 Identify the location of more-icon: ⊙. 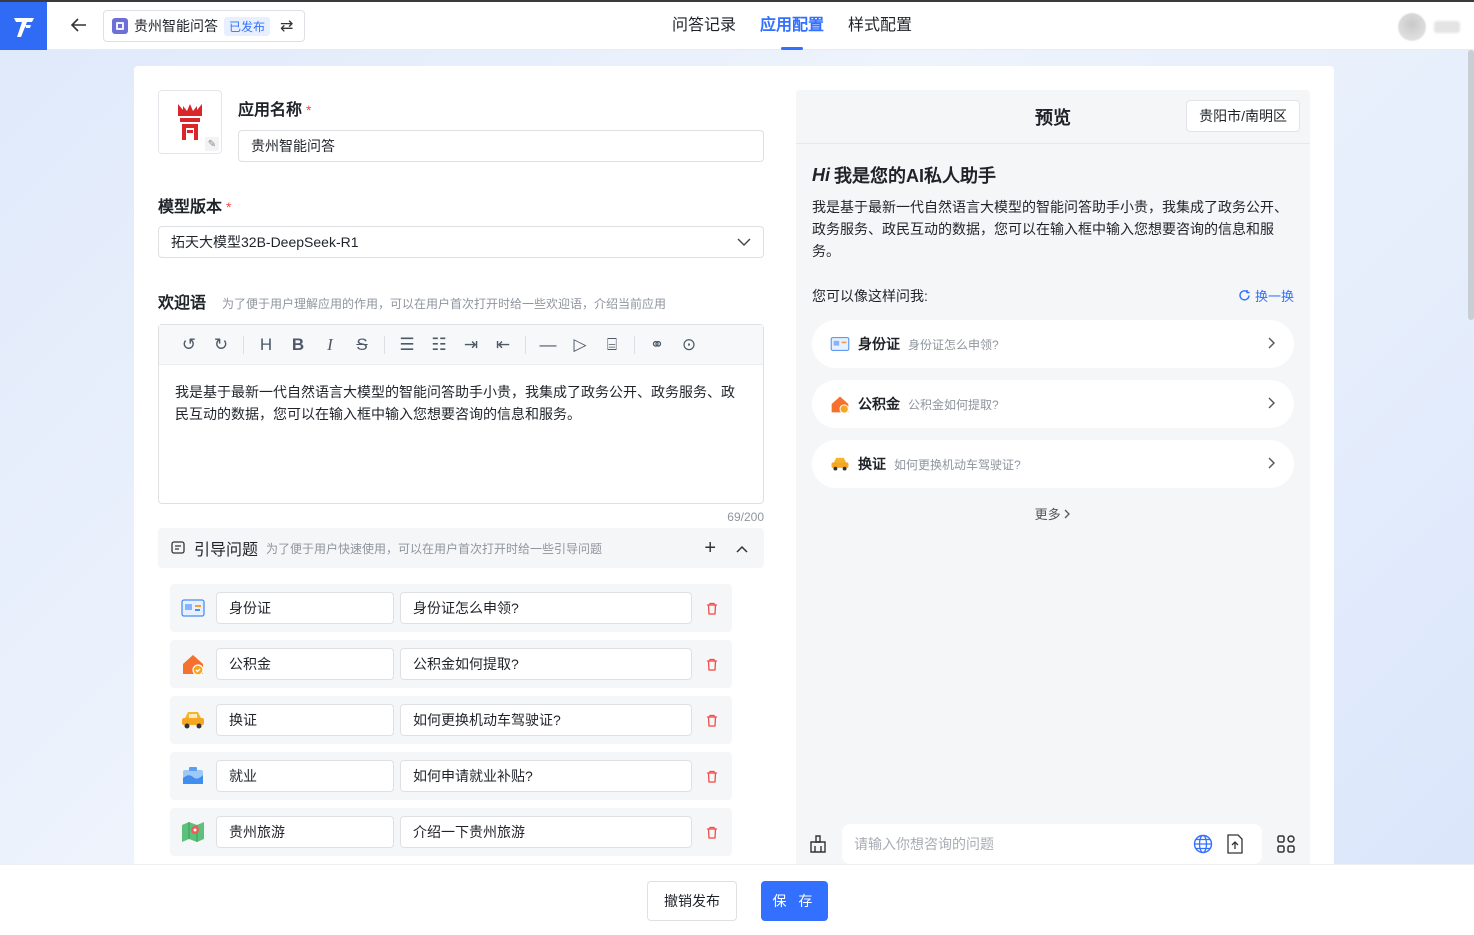
(689, 345).